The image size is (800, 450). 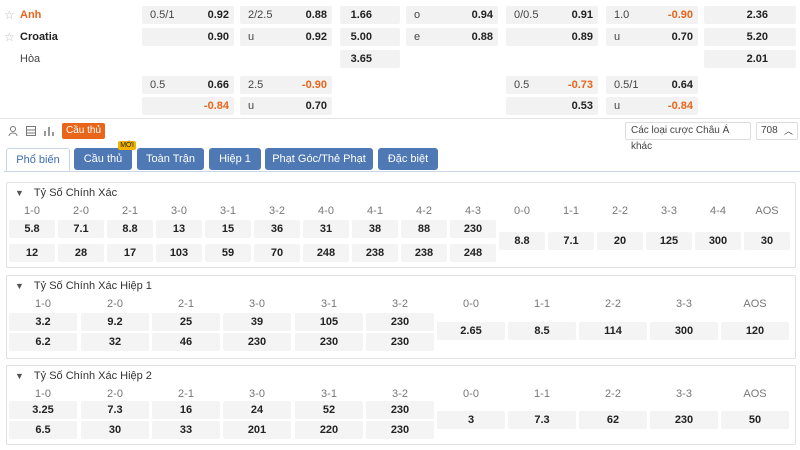 What do you see at coordinates (257, 430) in the screenshot?
I see `score-odds: 201` at bounding box center [257, 430].